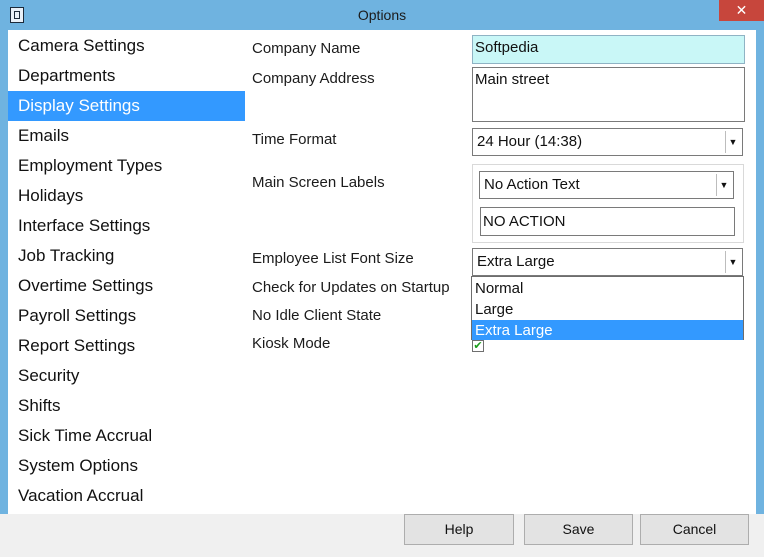 Image resolution: width=764 pixels, height=557 pixels. What do you see at coordinates (126, 166) in the screenshot?
I see `sidebar-item-employment-types: Employment Types` at bounding box center [126, 166].